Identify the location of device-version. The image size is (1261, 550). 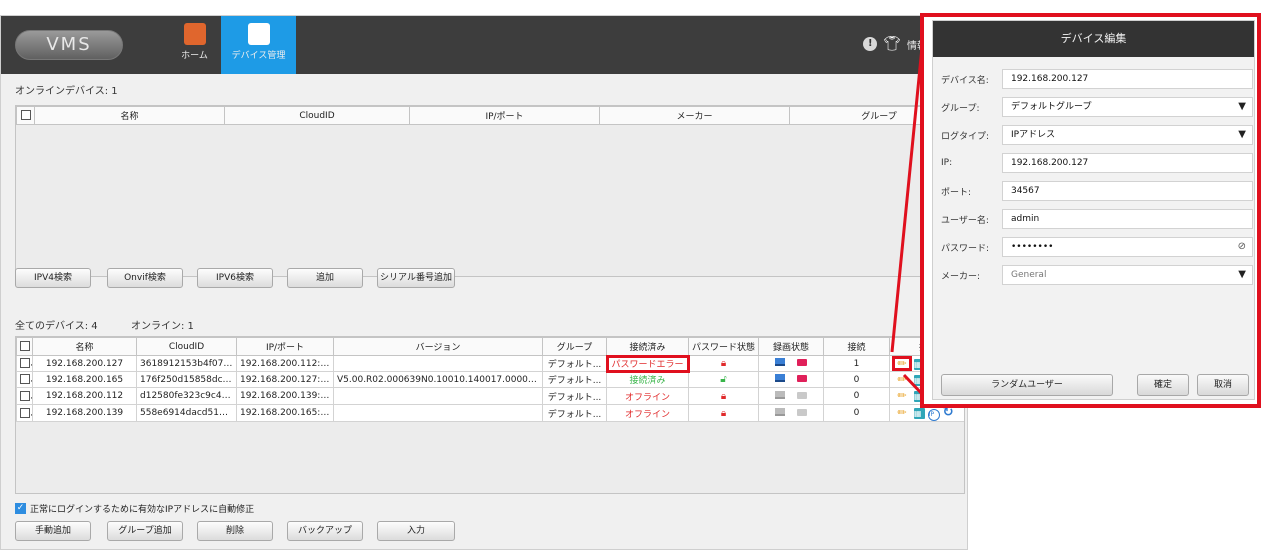
(438, 413).